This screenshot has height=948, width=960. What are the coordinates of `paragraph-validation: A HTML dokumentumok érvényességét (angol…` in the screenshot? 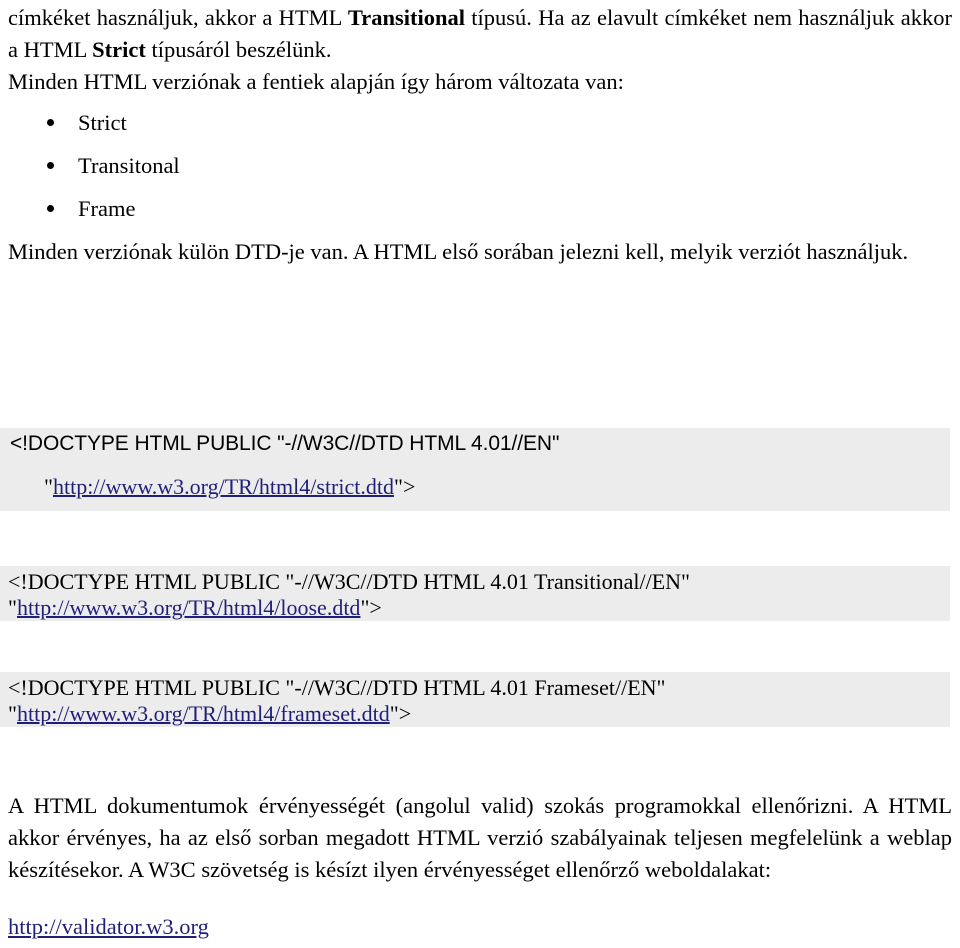 It's located at (480, 837).